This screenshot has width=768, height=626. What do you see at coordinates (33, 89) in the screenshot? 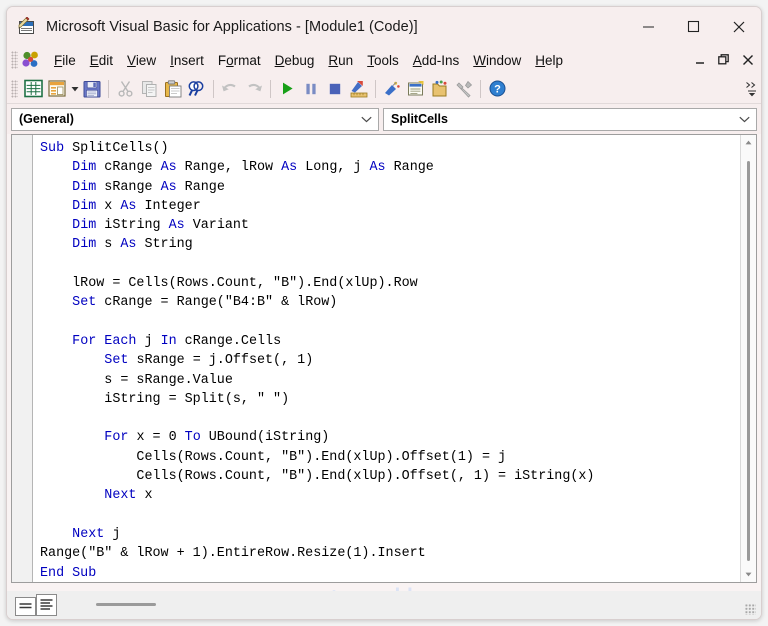
I see `view-excel-icon` at bounding box center [33, 89].